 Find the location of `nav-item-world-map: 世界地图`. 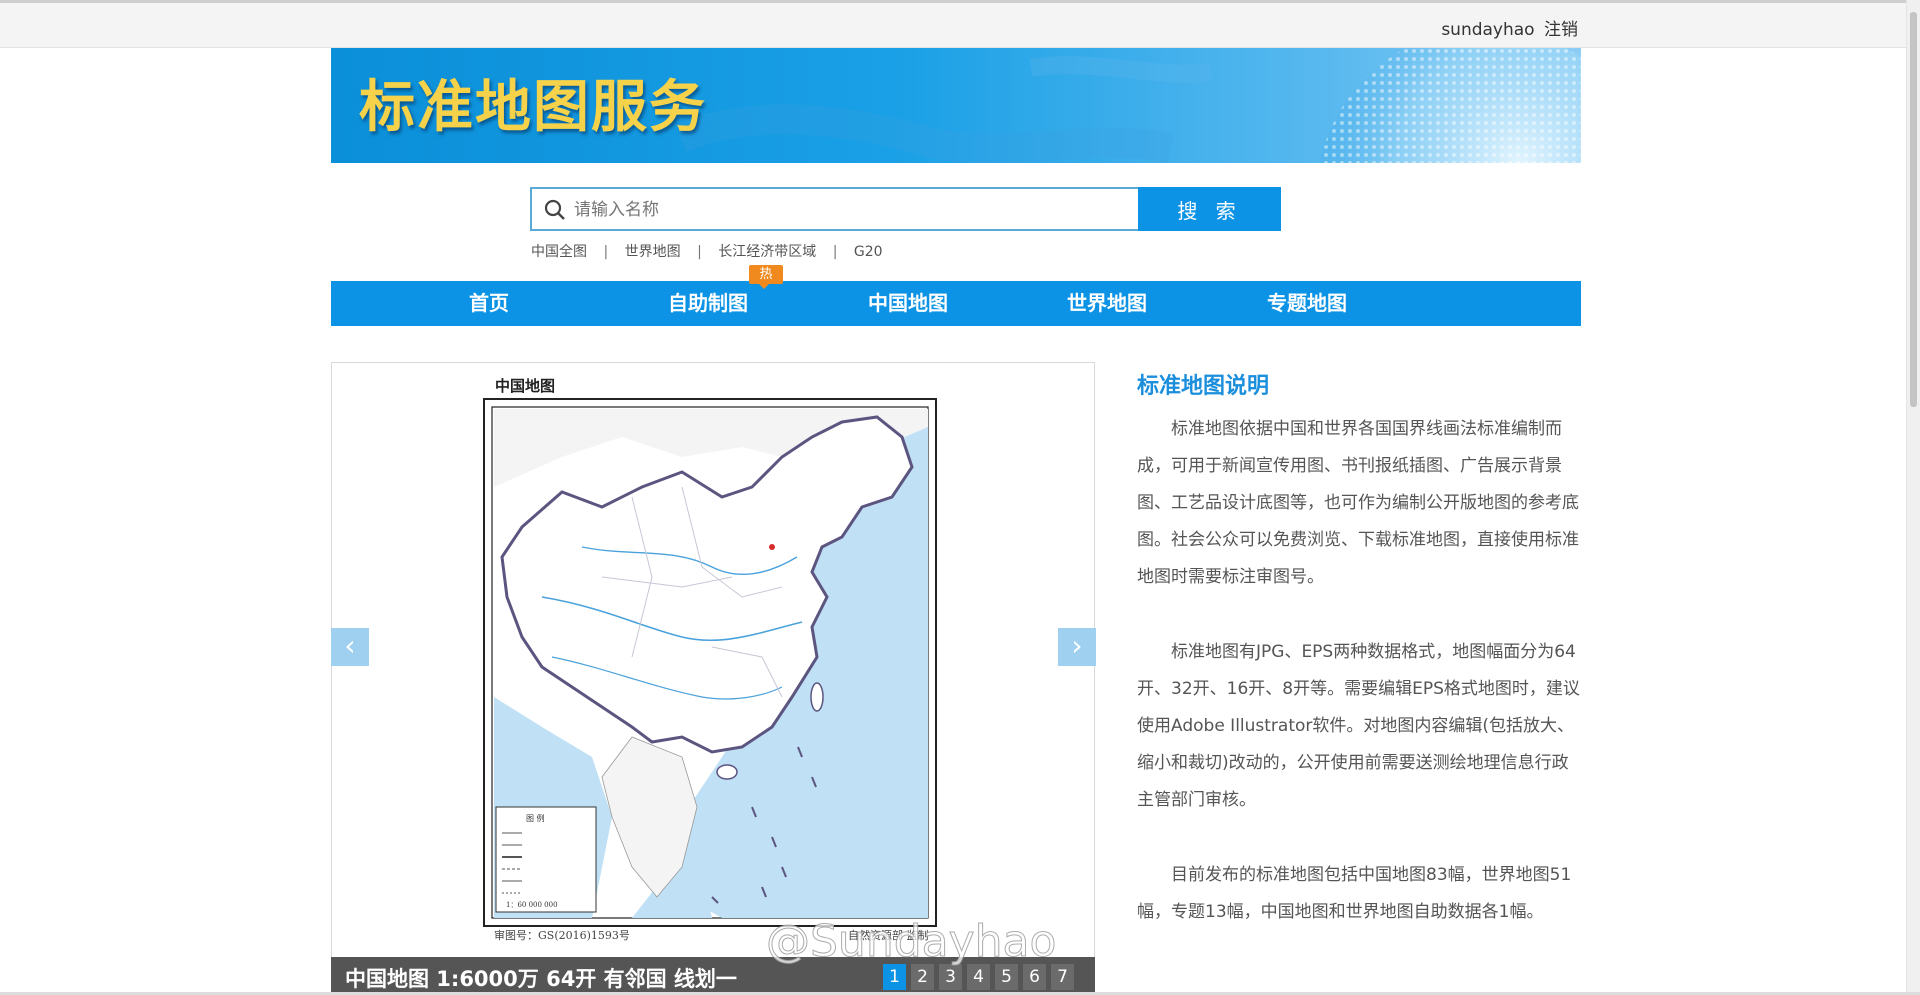

nav-item-world-map: 世界地图 is located at coordinates (1107, 303).